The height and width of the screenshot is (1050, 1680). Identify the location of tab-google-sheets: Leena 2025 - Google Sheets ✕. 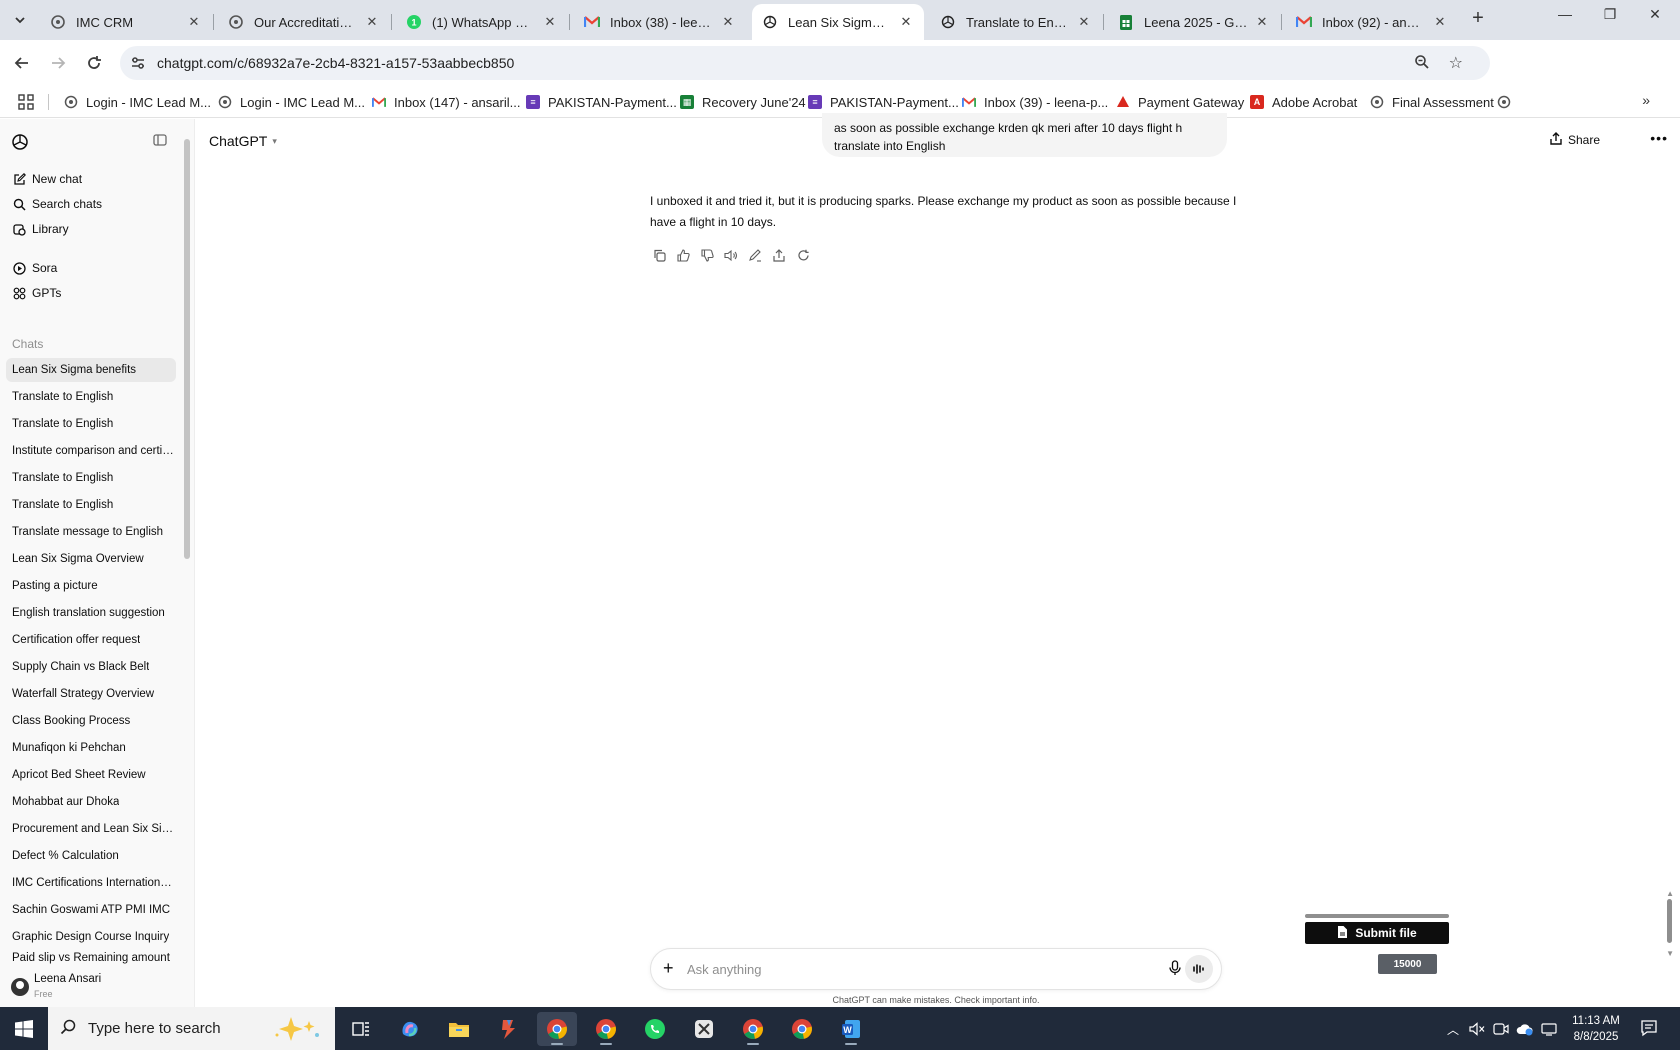
(1194, 22).